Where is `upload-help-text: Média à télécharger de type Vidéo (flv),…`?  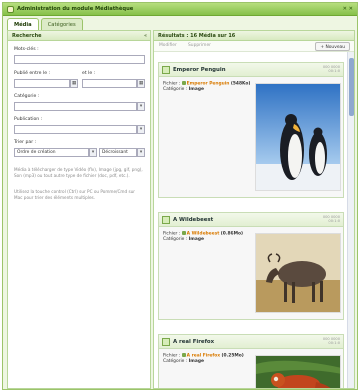 upload-help-text: Média à télécharger de type Vidéo (flv),… is located at coordinates (78, 172).